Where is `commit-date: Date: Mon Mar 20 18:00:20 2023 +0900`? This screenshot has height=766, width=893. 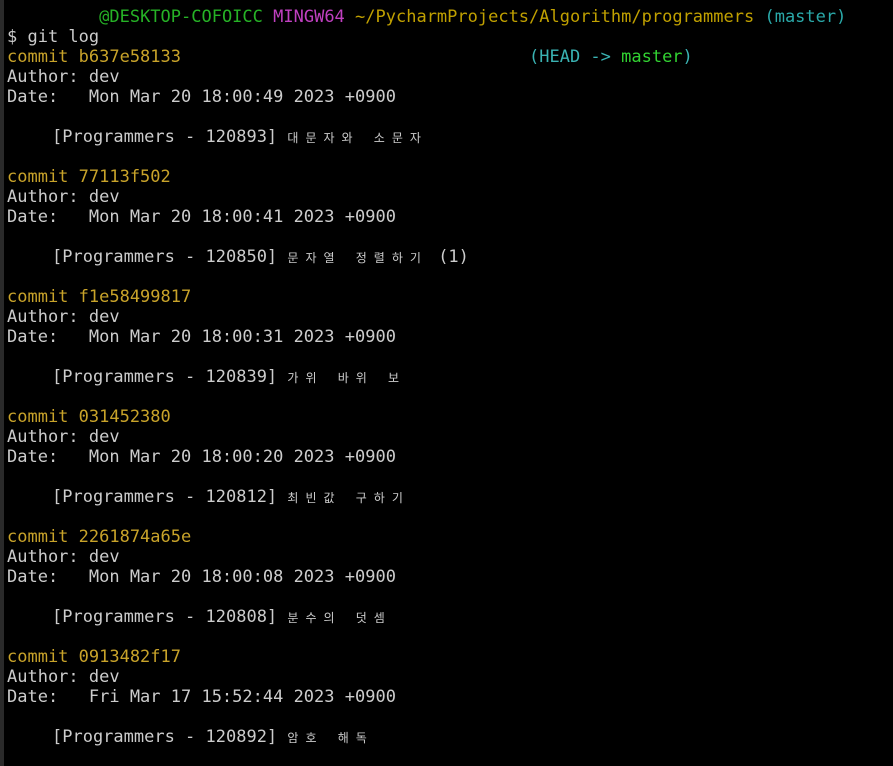 commit-date: Date: Mon Mar 20 18:00:20 2023 +0900 is located at coordinates (201, 457).